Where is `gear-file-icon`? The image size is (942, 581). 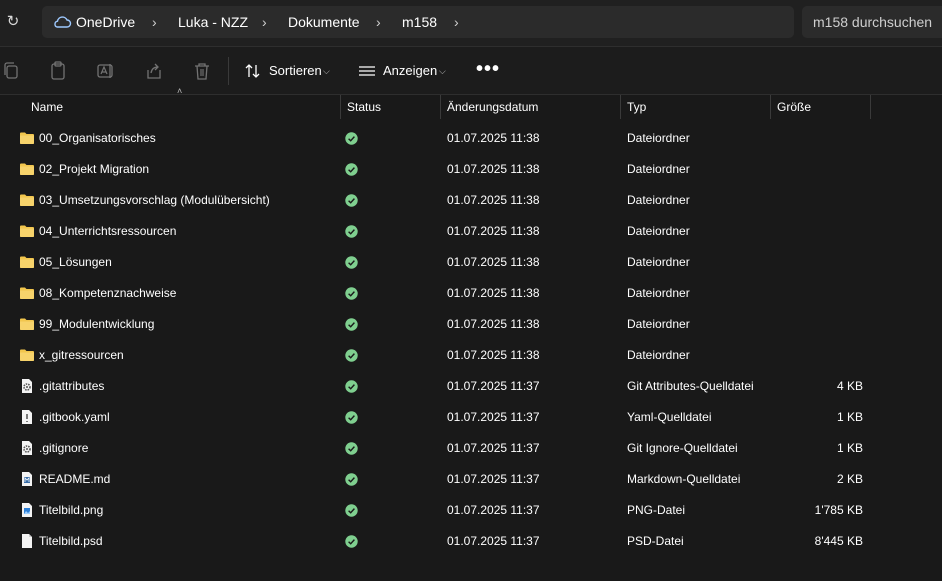 gear-file-icon is located at coordinates (27, 448).